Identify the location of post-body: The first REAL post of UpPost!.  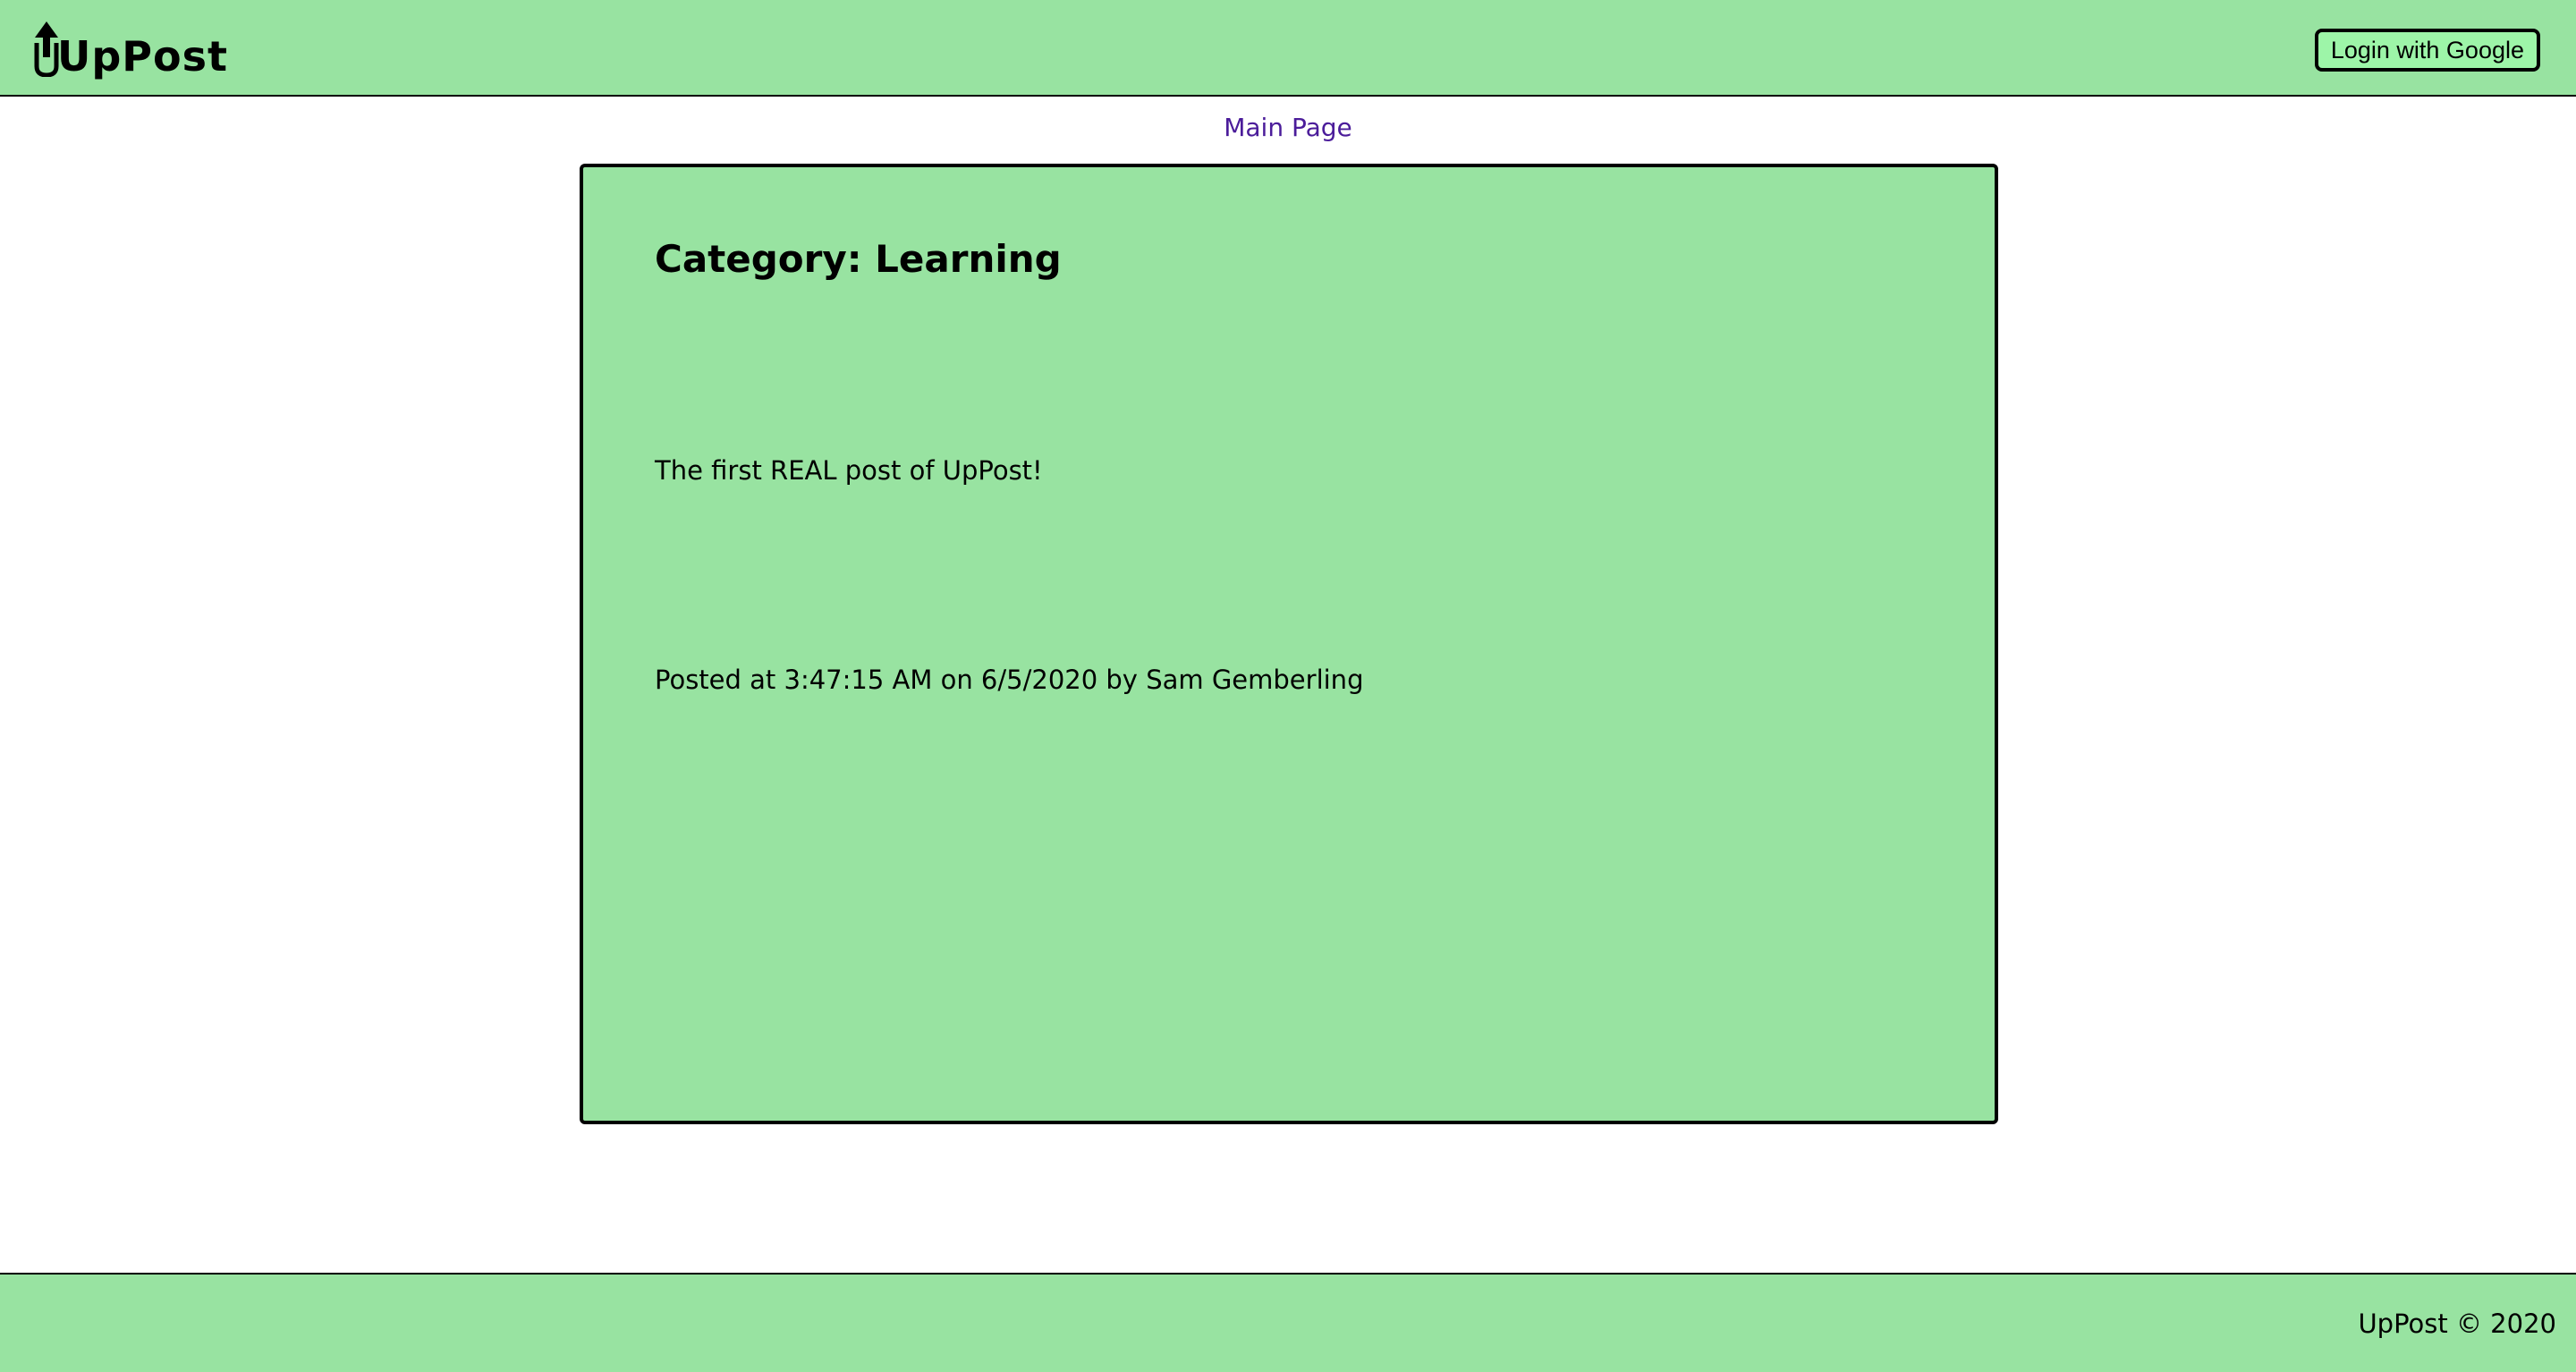
(849, 470).